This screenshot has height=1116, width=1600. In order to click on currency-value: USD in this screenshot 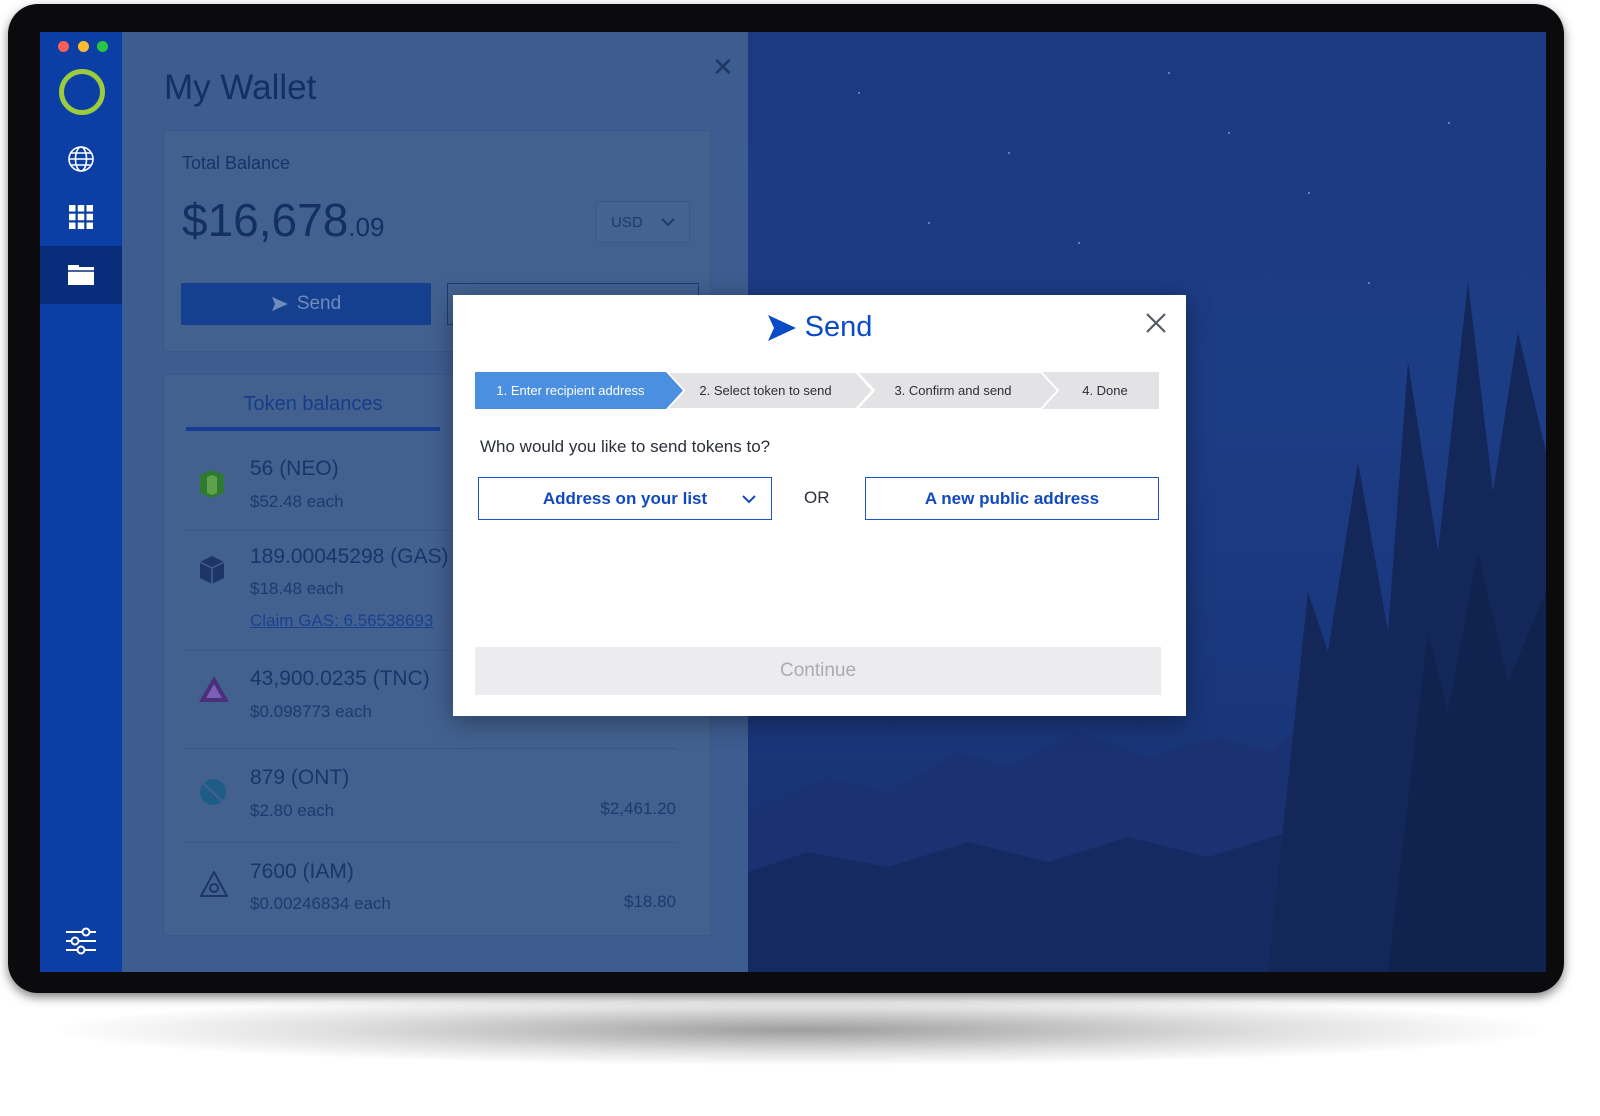, I will do `click(627, 222)`.